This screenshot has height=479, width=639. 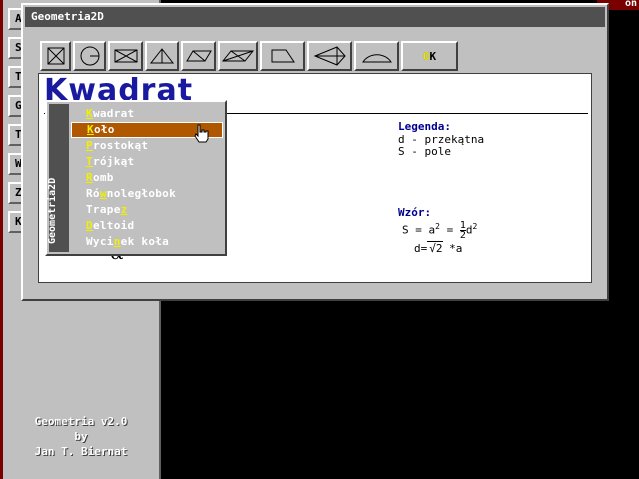 What do you see at coordinates (1, 239) in the screenshot?
I see `background-app-edge` at bounding box center [1, 239].